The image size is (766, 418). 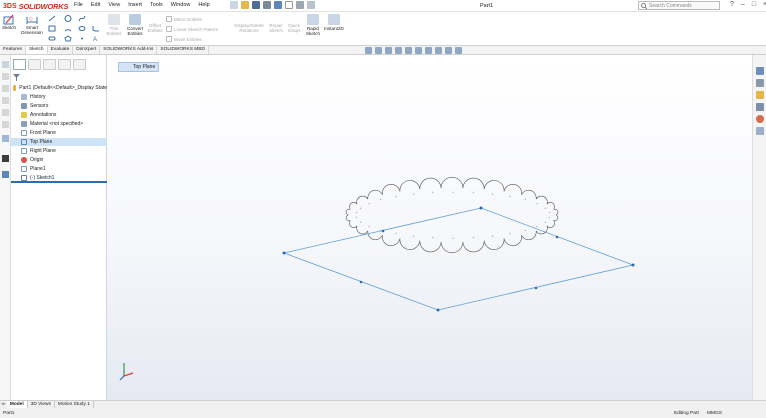 What do you see at coordinates (68, 38) in the screenshot?
I see `polygon-icon` at bounding box center [68, 38].